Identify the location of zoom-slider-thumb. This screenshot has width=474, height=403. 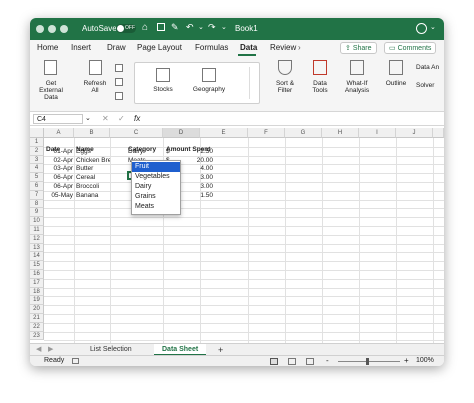
(367, 361).